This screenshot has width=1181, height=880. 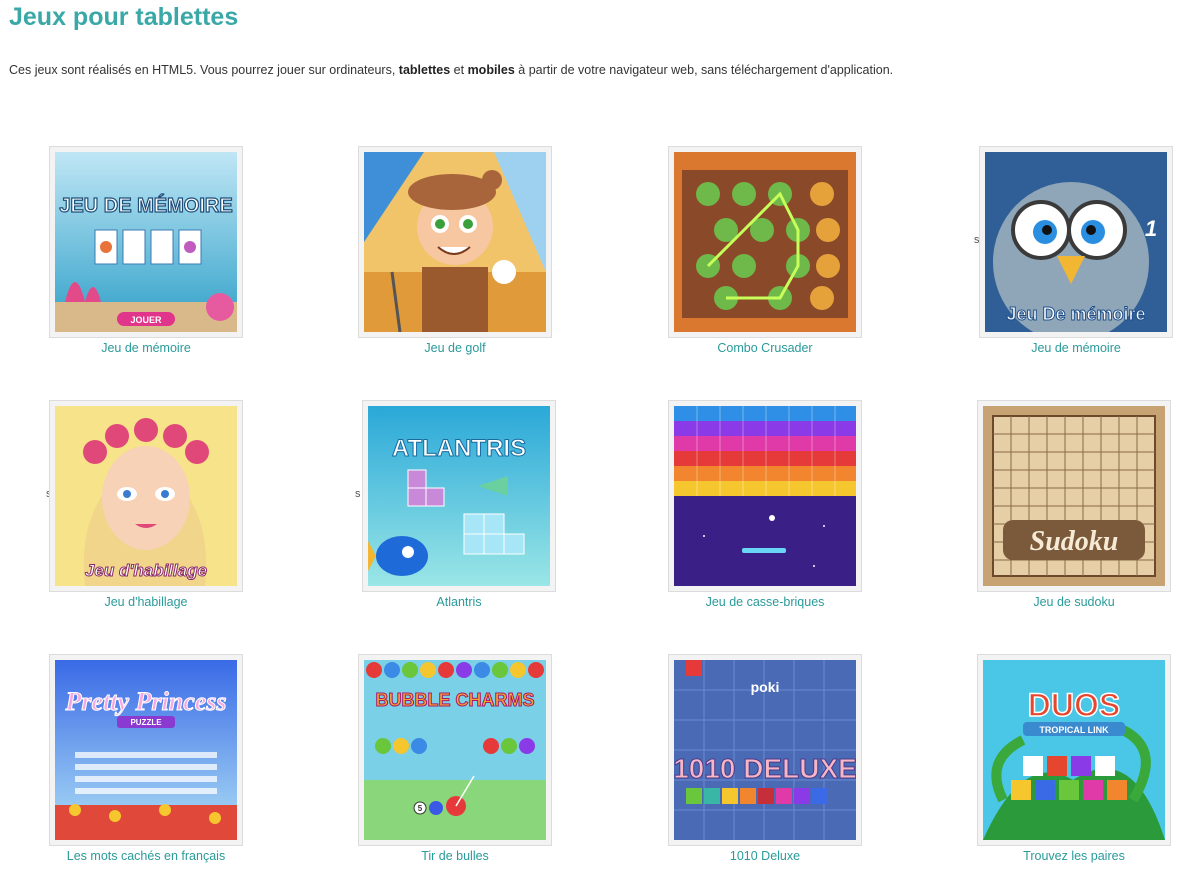 What do you see at coordinates (455, 856) in the screenshot?
I see `game-link: Tir de bulles` at bounding box center [455, 856].